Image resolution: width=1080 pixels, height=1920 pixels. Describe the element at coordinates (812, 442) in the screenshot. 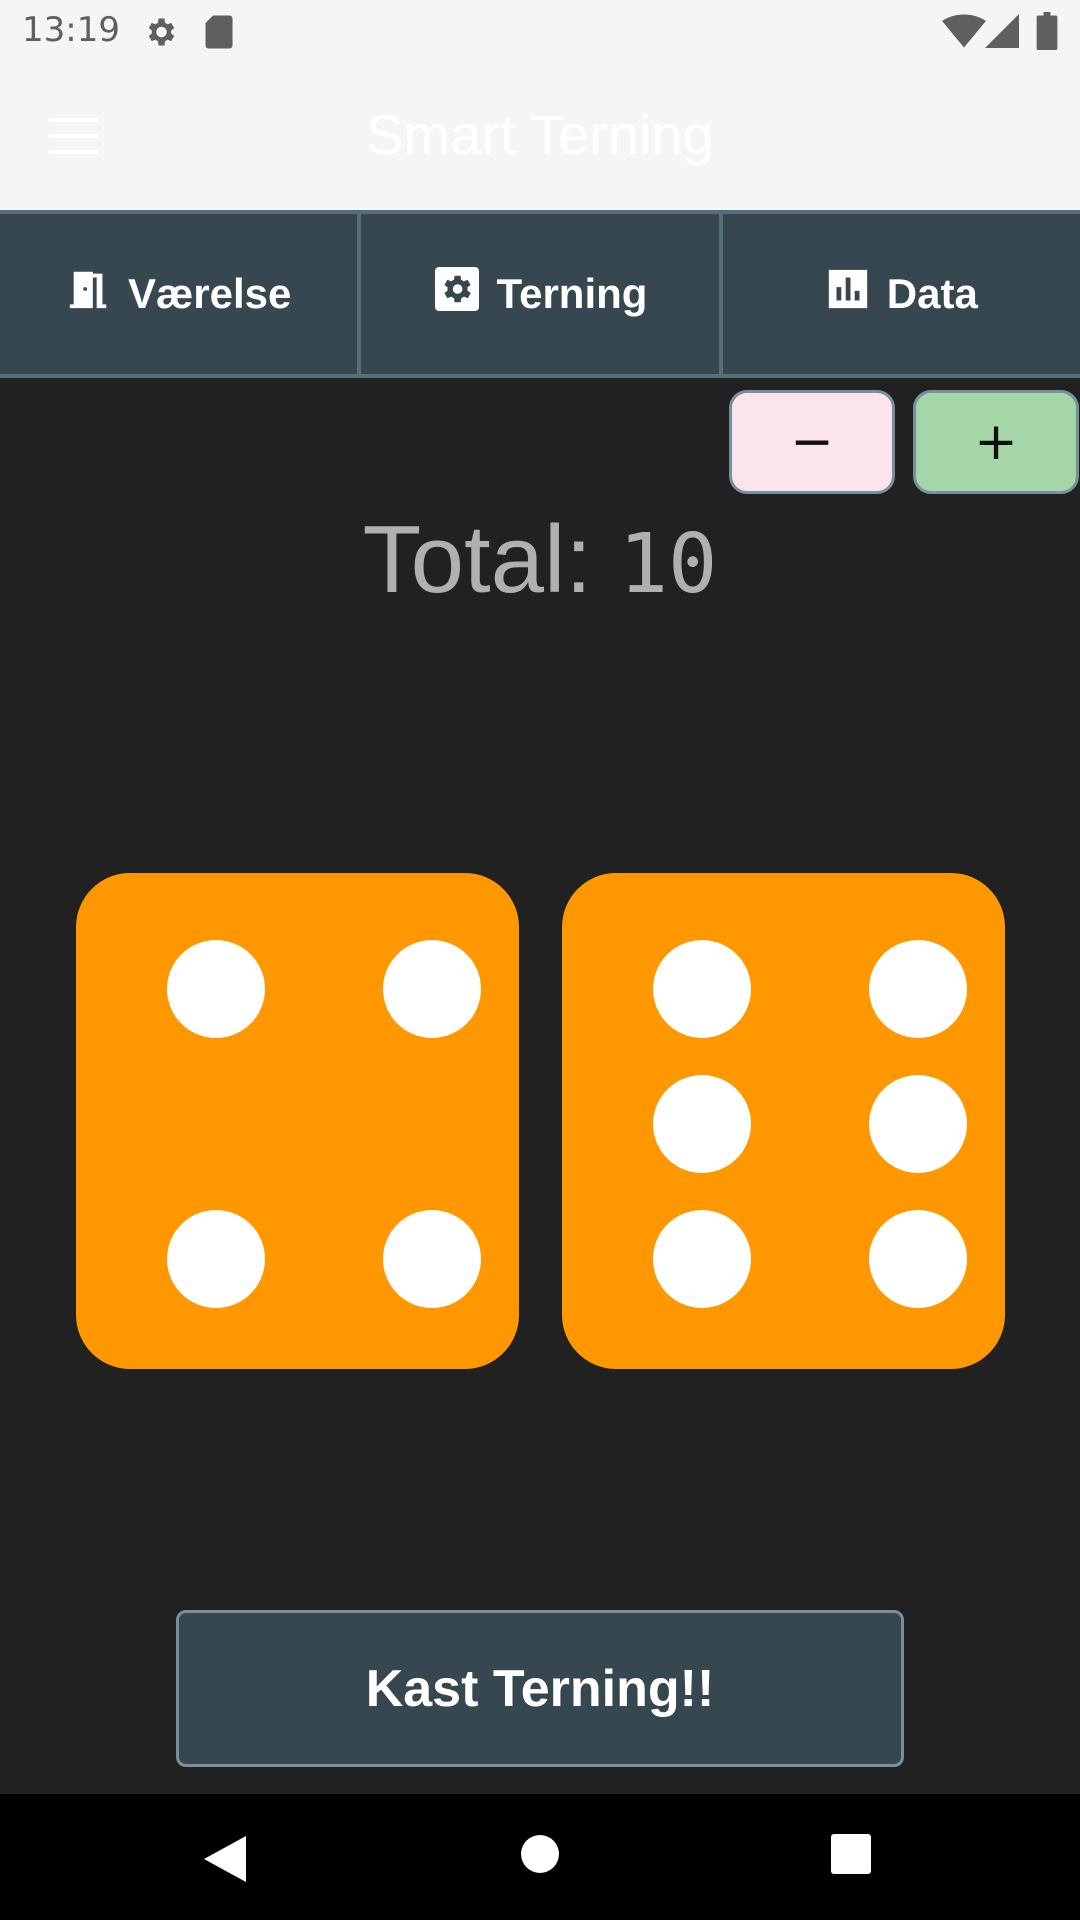

I see `remove-die-button: −` at that location.